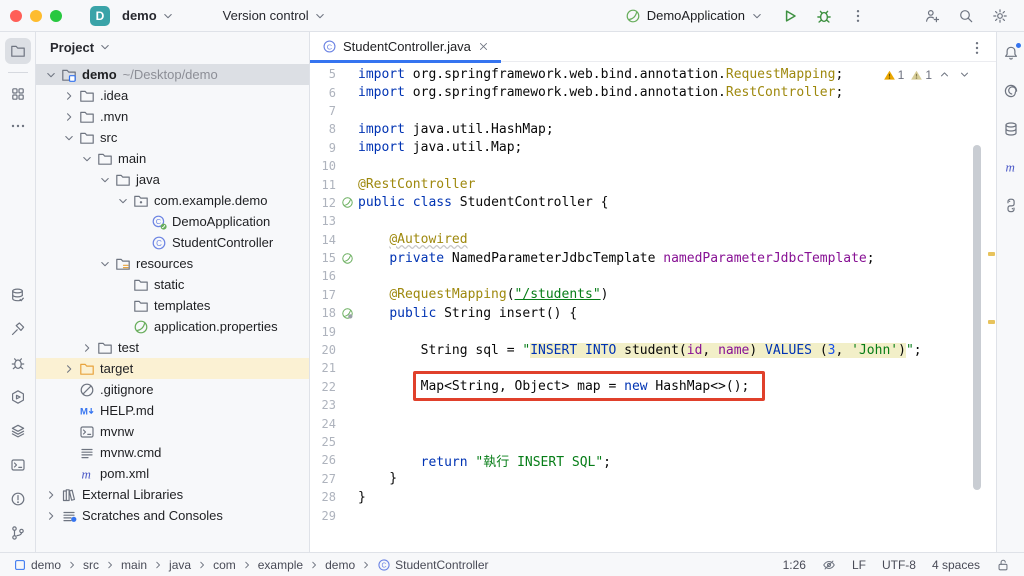 The width and height of the screenshot is (1024, 576). Describe the element at coordinates (653, 442) in the screenshot. I see `code-line-25: 25` at that location.